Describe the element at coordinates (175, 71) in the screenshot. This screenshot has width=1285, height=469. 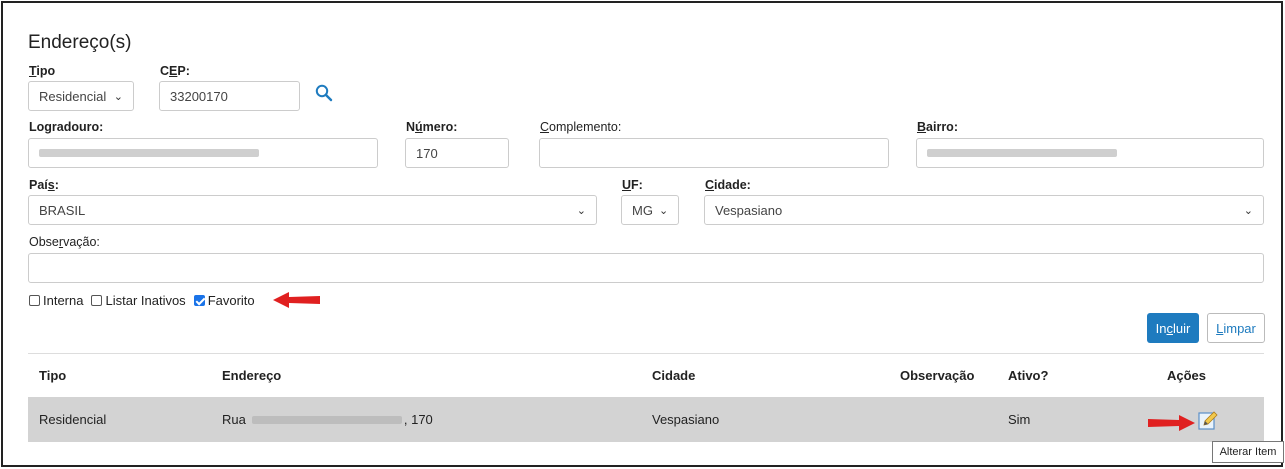
I see `cep-label: CEP:` at that location.